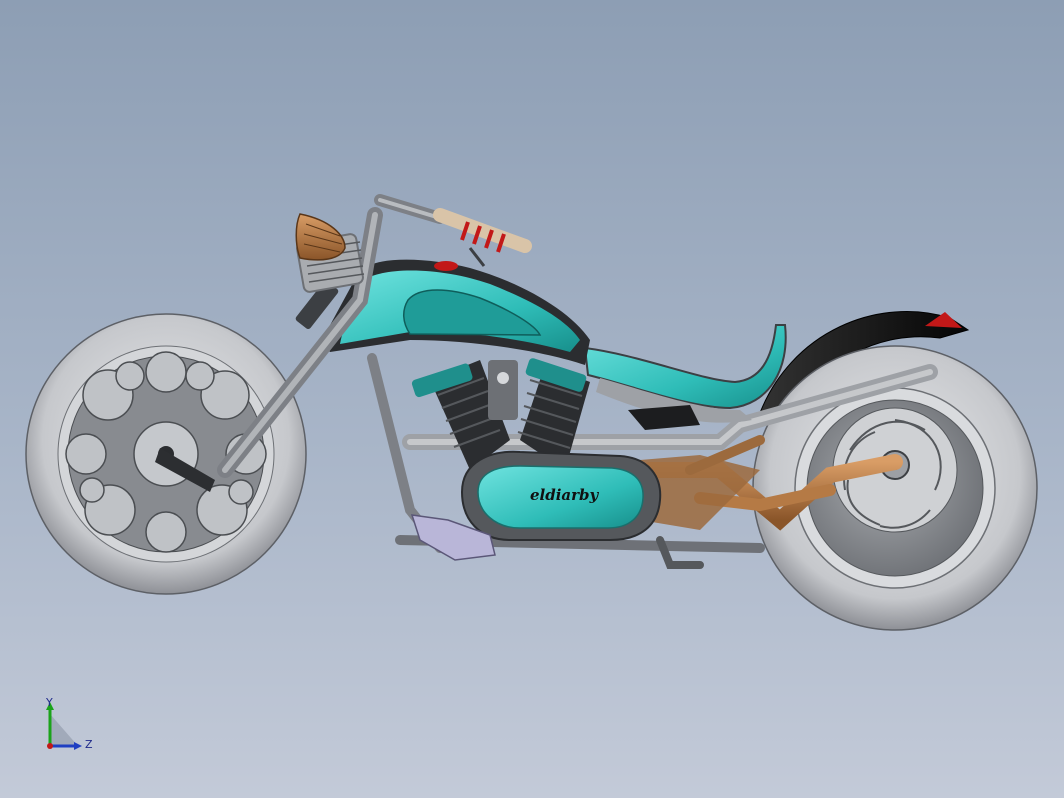 The width and height of the screenshot is (1064, 798). I want to click on y-axis-label: Y, so click(49, 703).